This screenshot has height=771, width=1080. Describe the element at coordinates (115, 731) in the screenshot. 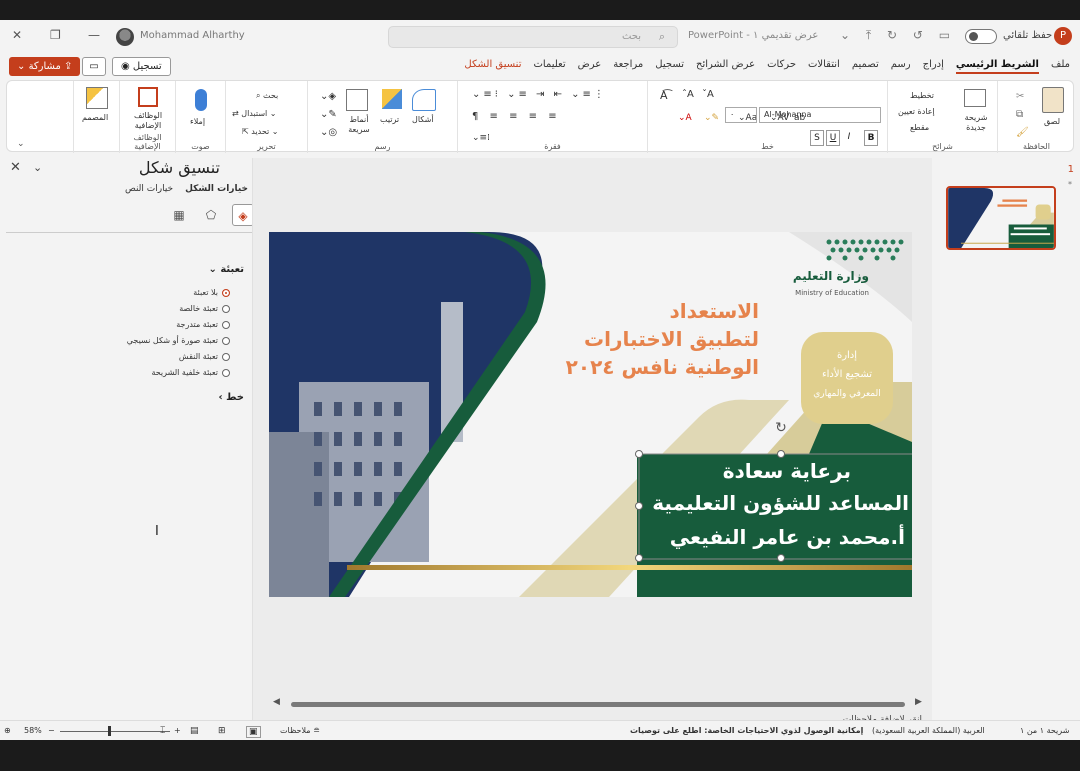

I see `zoom-slider` at that location.